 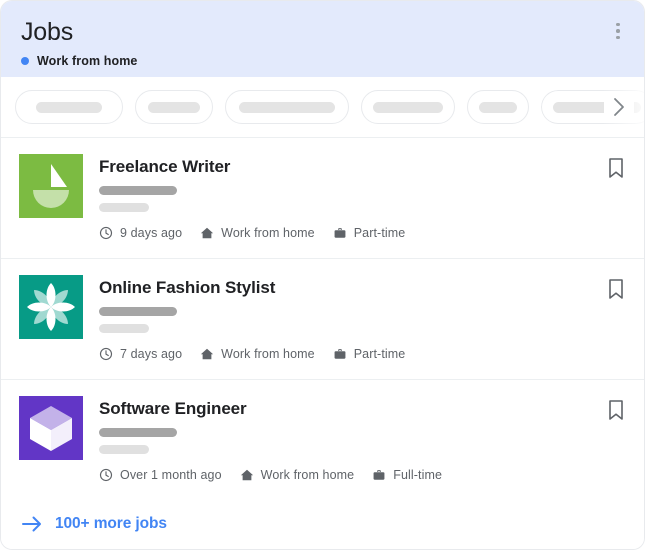 What do you see at coordinates (111, 523) in the screenshot?
I see `more-jobs-label: 100+ more jobs` at bounding box center [111, 523].